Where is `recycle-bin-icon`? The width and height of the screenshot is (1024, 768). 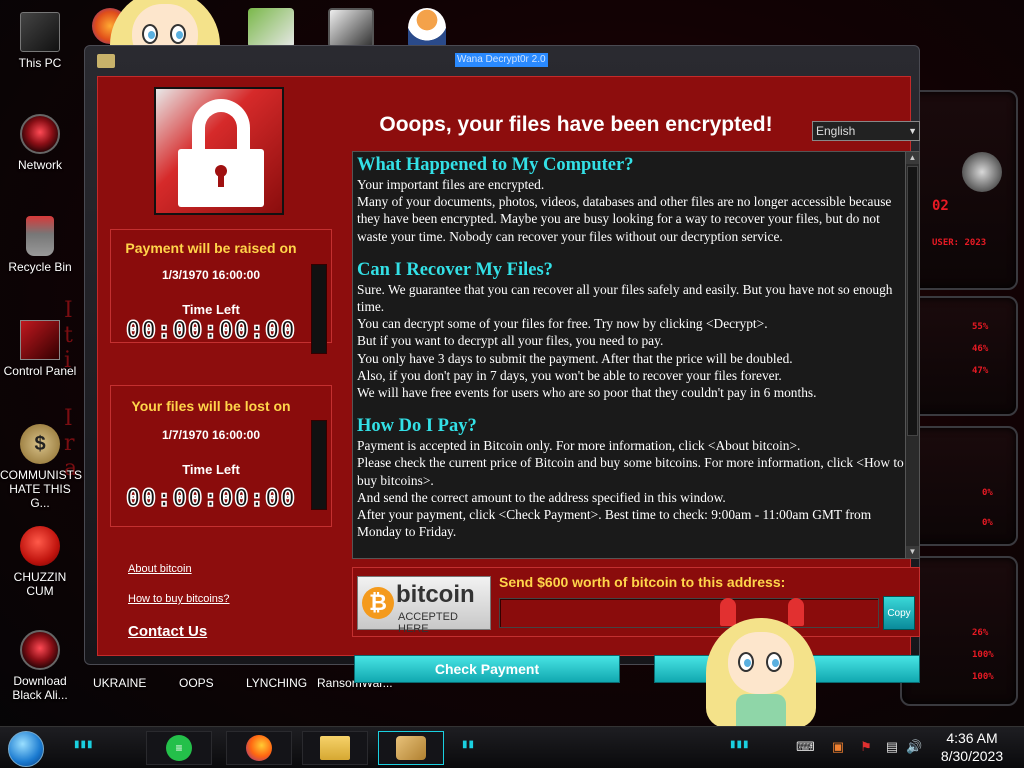
recycle-bin-icon is located at coordinates (40, 236).